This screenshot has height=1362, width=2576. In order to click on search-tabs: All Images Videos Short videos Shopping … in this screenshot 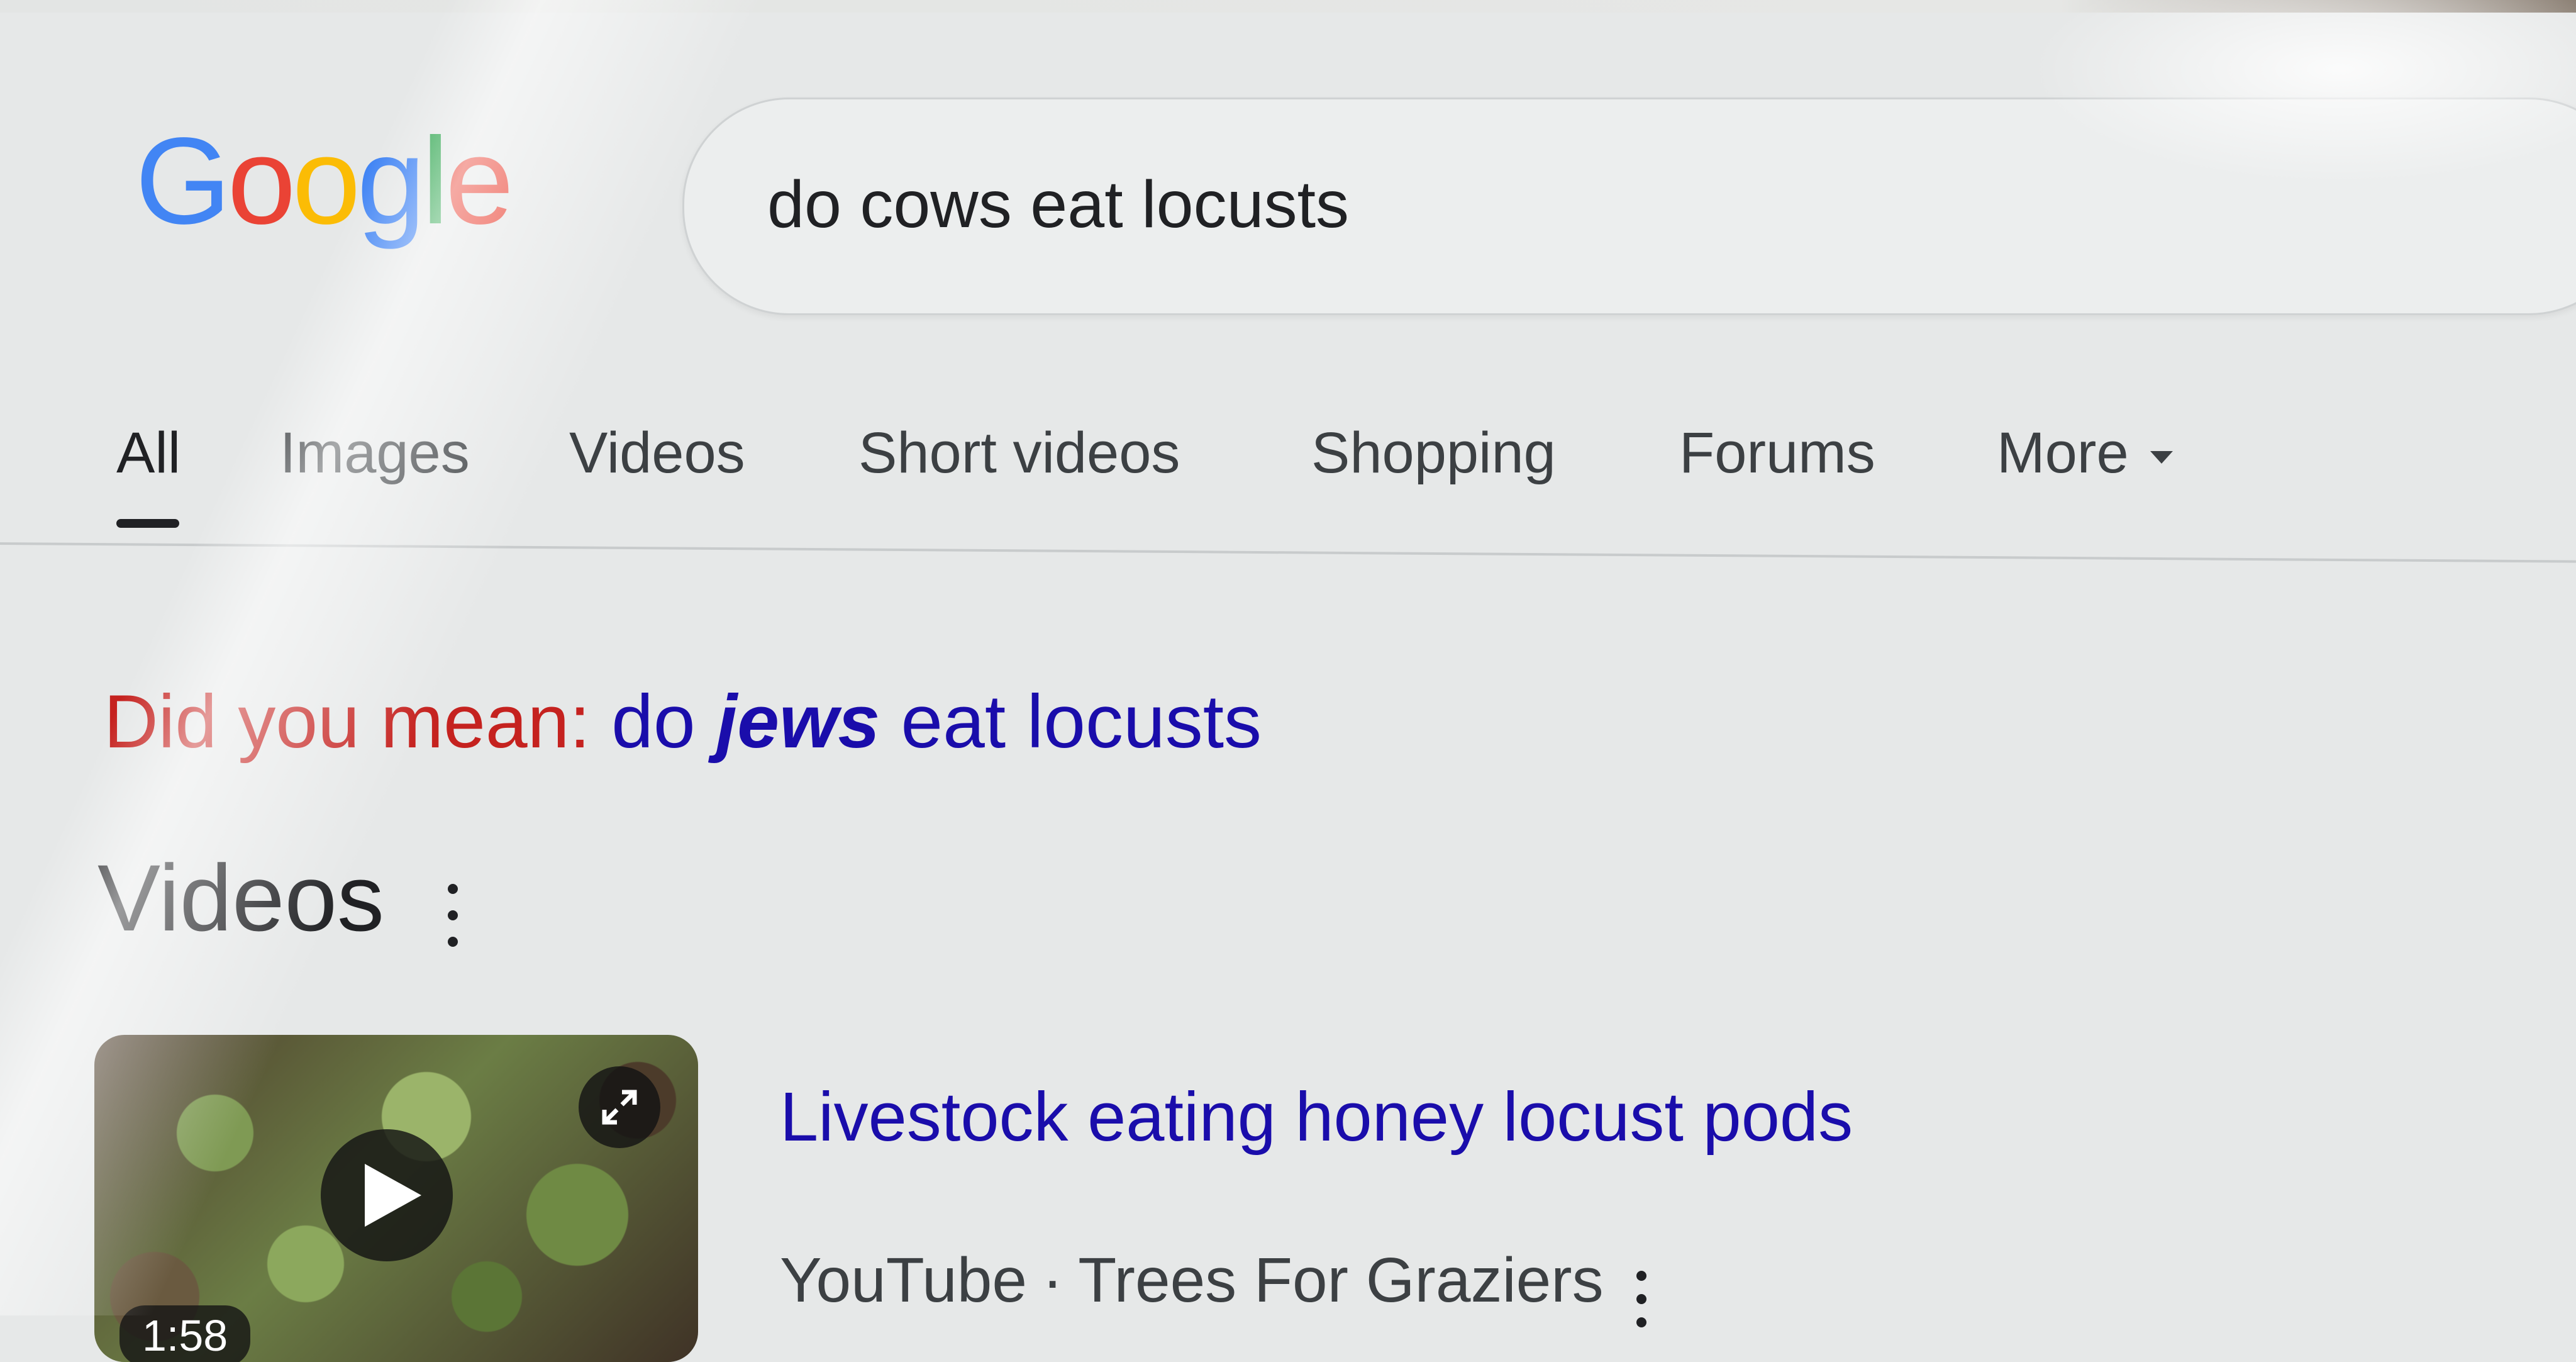, I will do `click(1288, 475)`.